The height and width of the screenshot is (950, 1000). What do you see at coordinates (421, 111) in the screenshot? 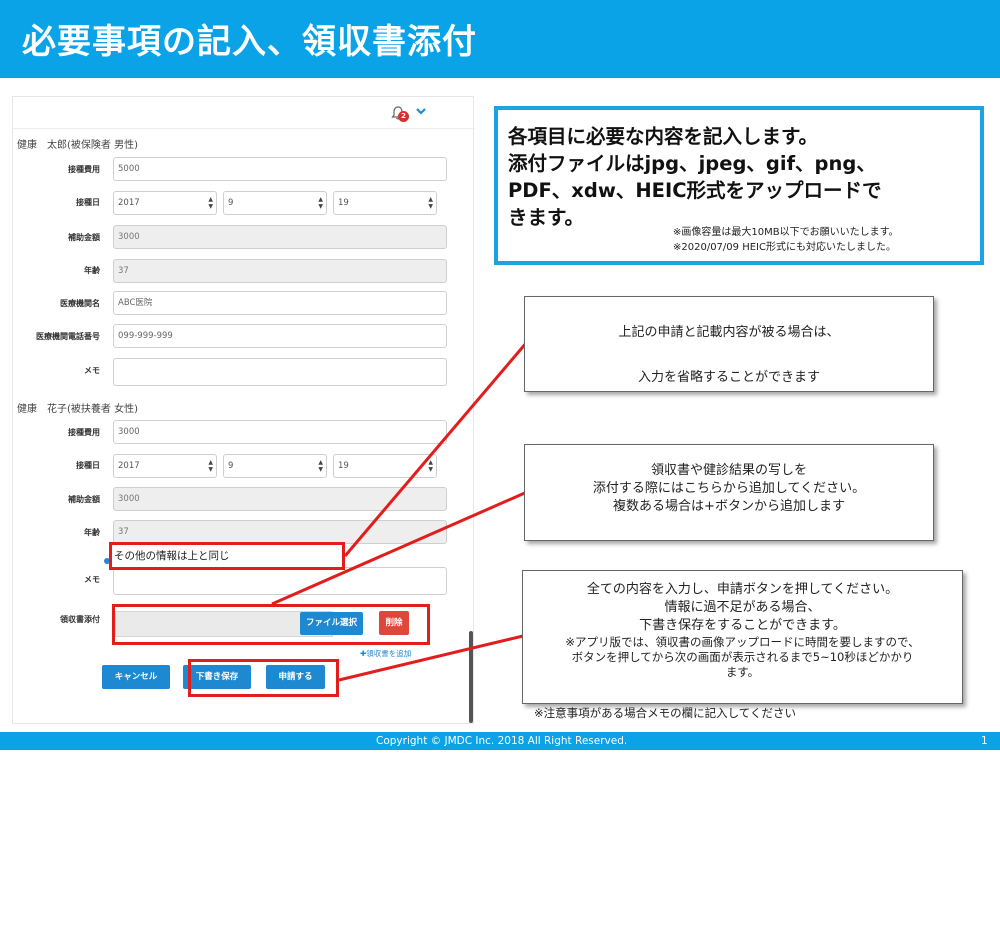
I see `chevron-down-icon` at bounding box center [421, 111].